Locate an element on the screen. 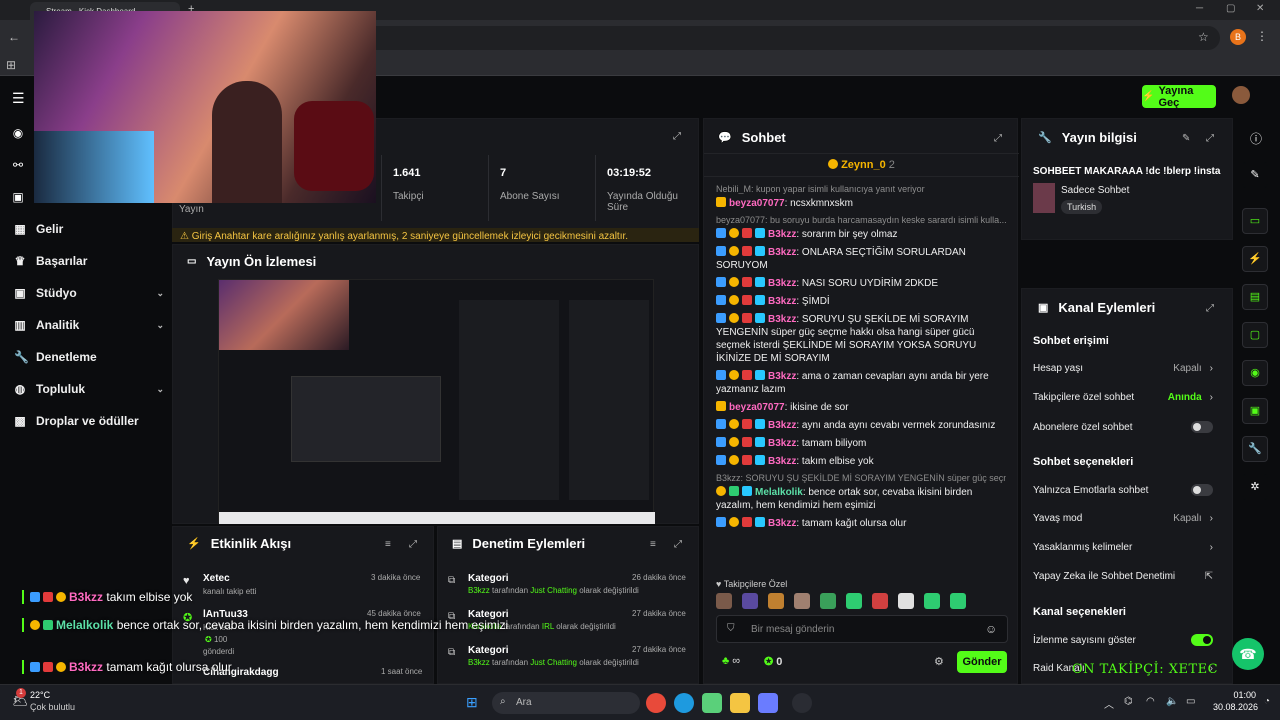 This screenshot has width=1280, height=720. go-live-button: ⚡ Yayına Geç is located at coordinates (1179, 97).